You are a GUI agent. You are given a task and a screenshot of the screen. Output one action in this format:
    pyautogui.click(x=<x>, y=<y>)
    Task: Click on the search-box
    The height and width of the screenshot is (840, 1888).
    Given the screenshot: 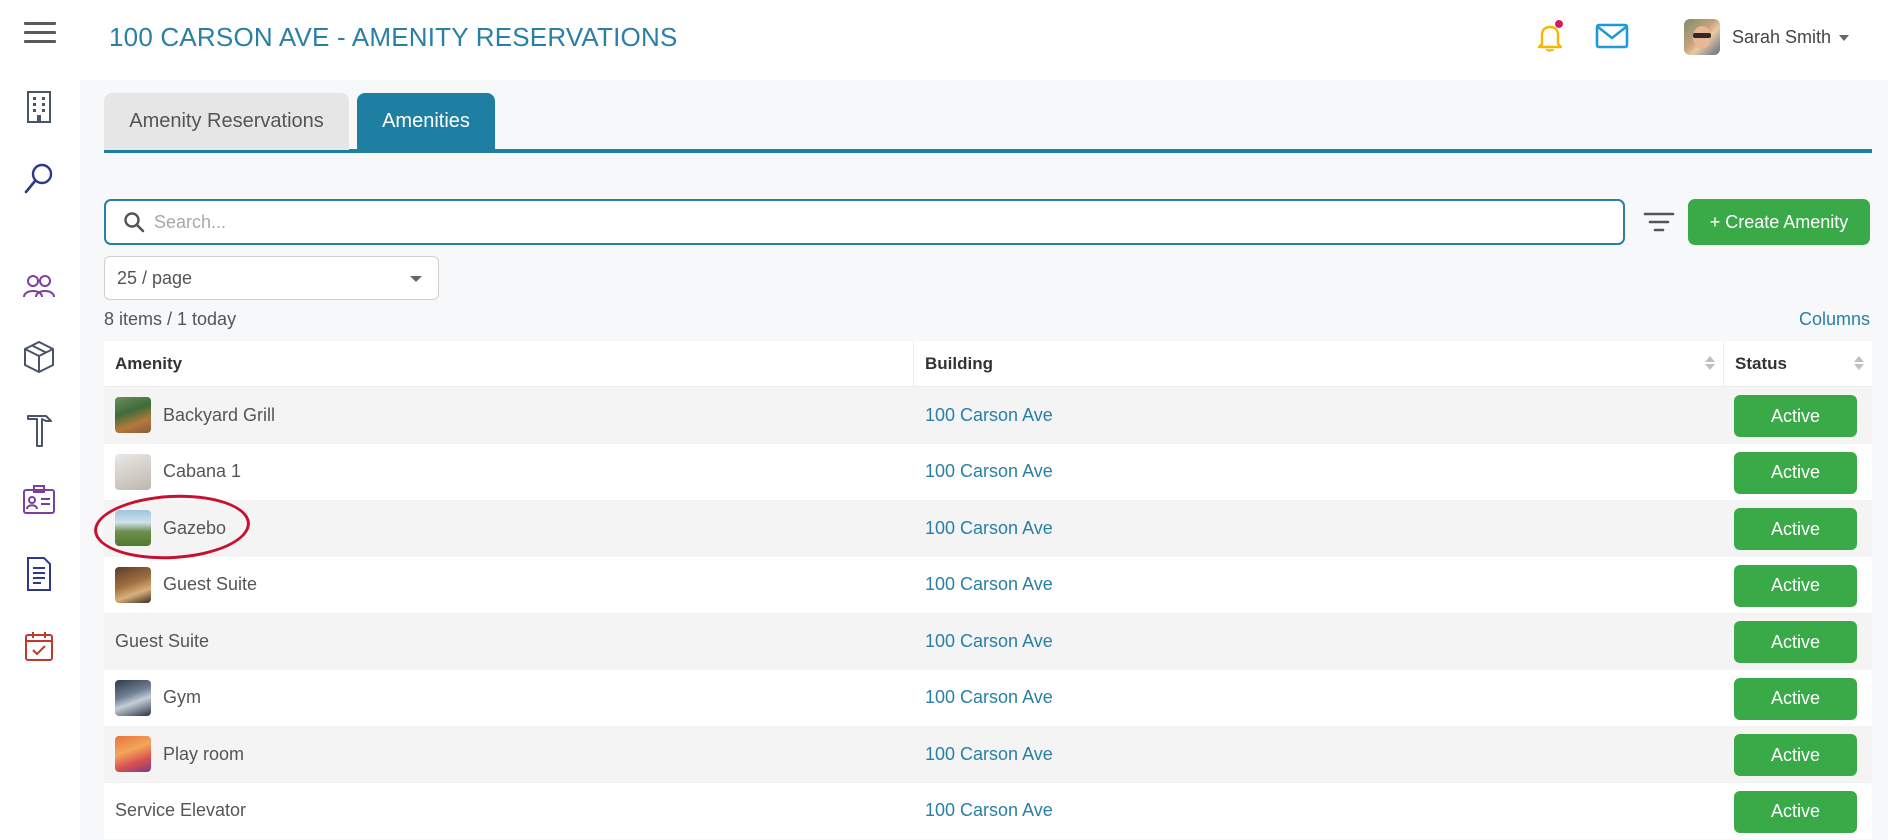 What is the action you would take?
    pyautogui.click(x=864, y=222)
    